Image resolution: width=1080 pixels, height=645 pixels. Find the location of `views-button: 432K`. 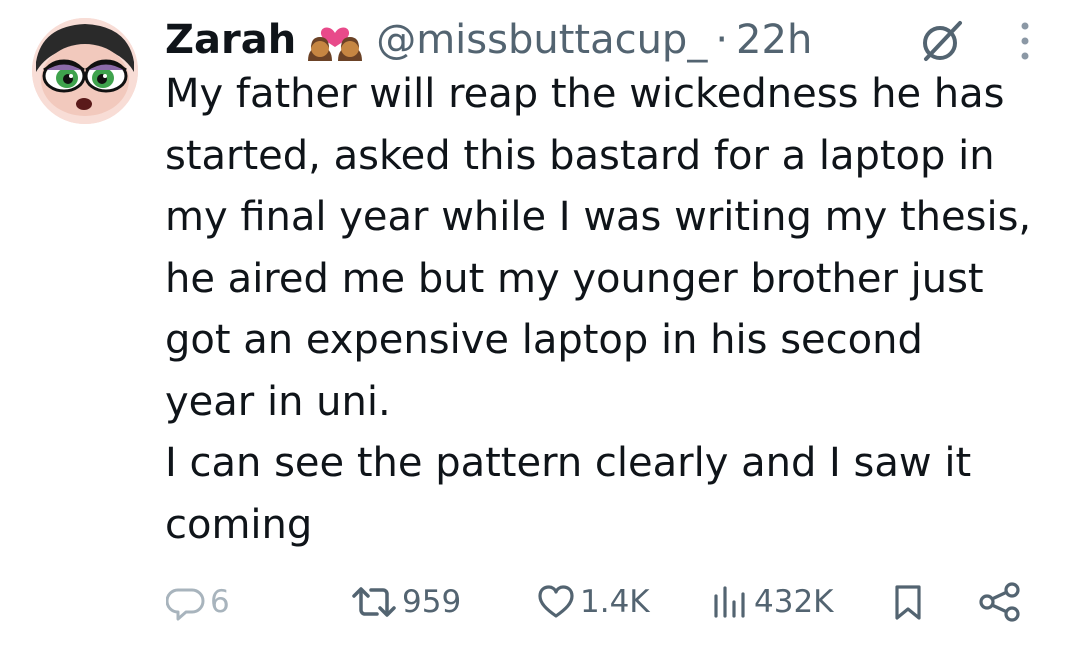

views-button: 432K is located at coordinates (772, 602).